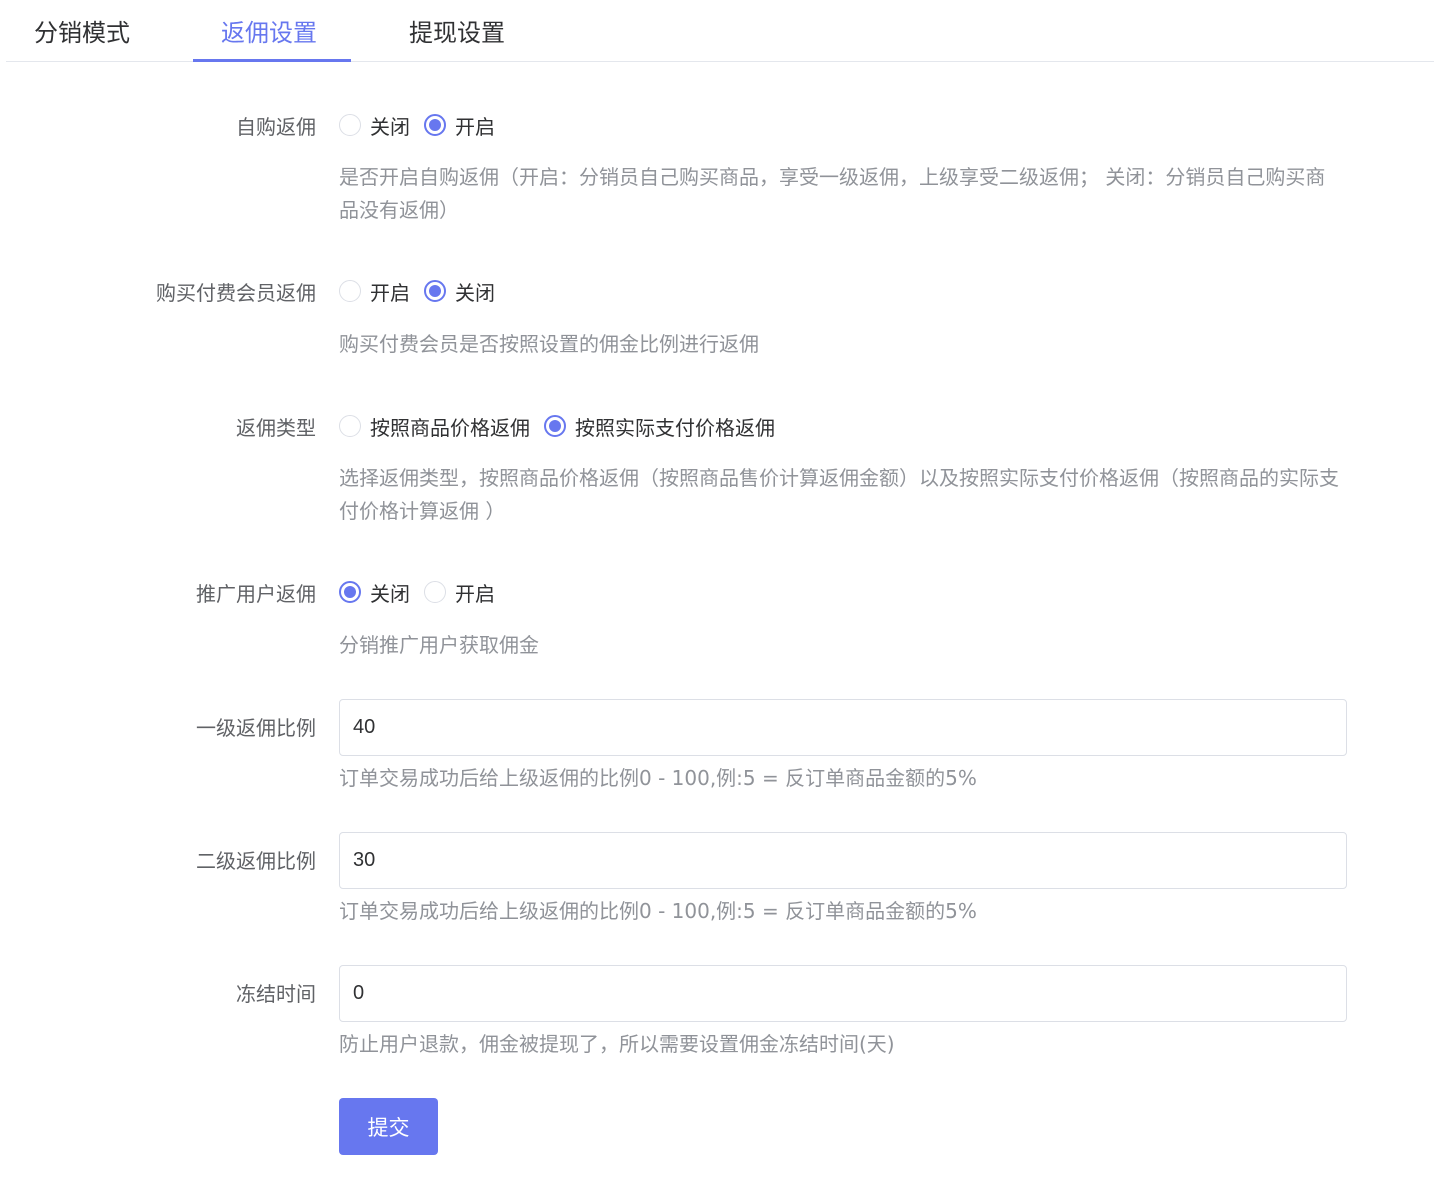  I want to click on level1-ratio-field, so click(843, 727).